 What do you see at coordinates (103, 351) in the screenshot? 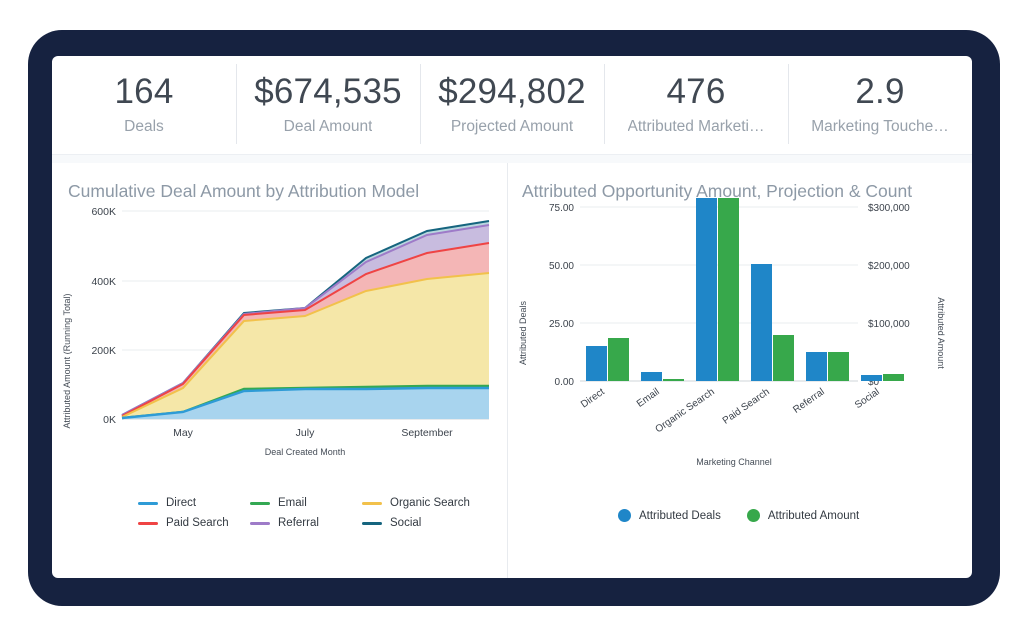
I see `svg-text: 200K` at bounding box center [103, 351].